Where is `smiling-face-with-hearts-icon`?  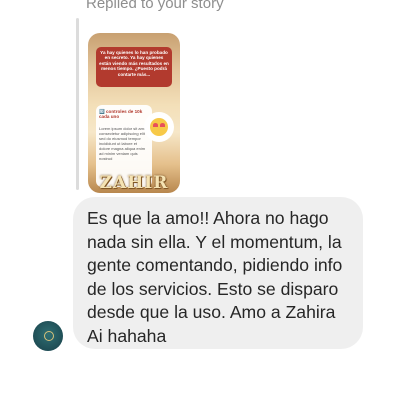
smiling-face-with-hearts-icon is located at coordinates (159, 127).